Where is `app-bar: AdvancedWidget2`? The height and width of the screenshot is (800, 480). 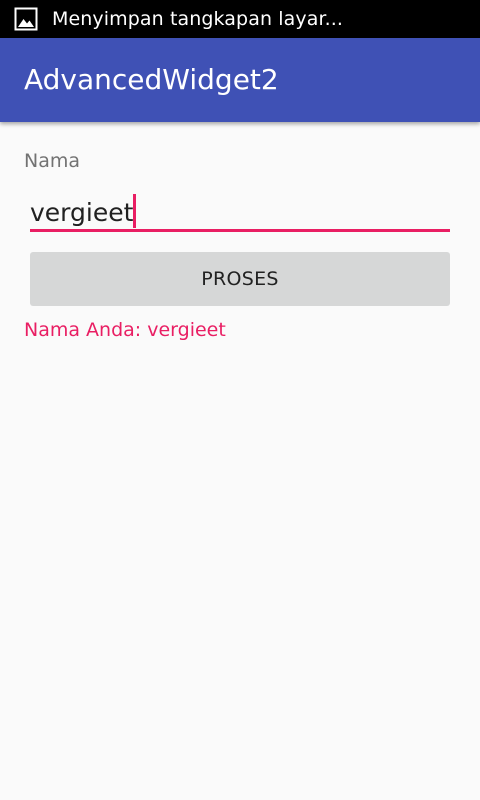
app-bar: AdvancedWidget2 is located at coordinates (240, 80).